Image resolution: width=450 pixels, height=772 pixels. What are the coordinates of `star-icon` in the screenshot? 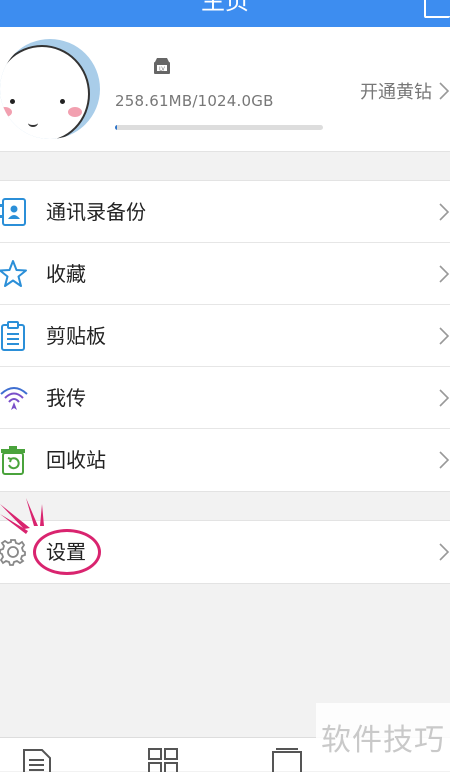 It's located at (13, 273).